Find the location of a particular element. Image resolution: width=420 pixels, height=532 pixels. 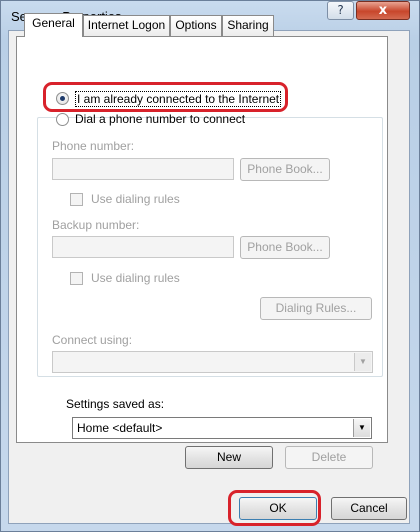

cancel-button: Cancel is located at coordinates (369, 508).